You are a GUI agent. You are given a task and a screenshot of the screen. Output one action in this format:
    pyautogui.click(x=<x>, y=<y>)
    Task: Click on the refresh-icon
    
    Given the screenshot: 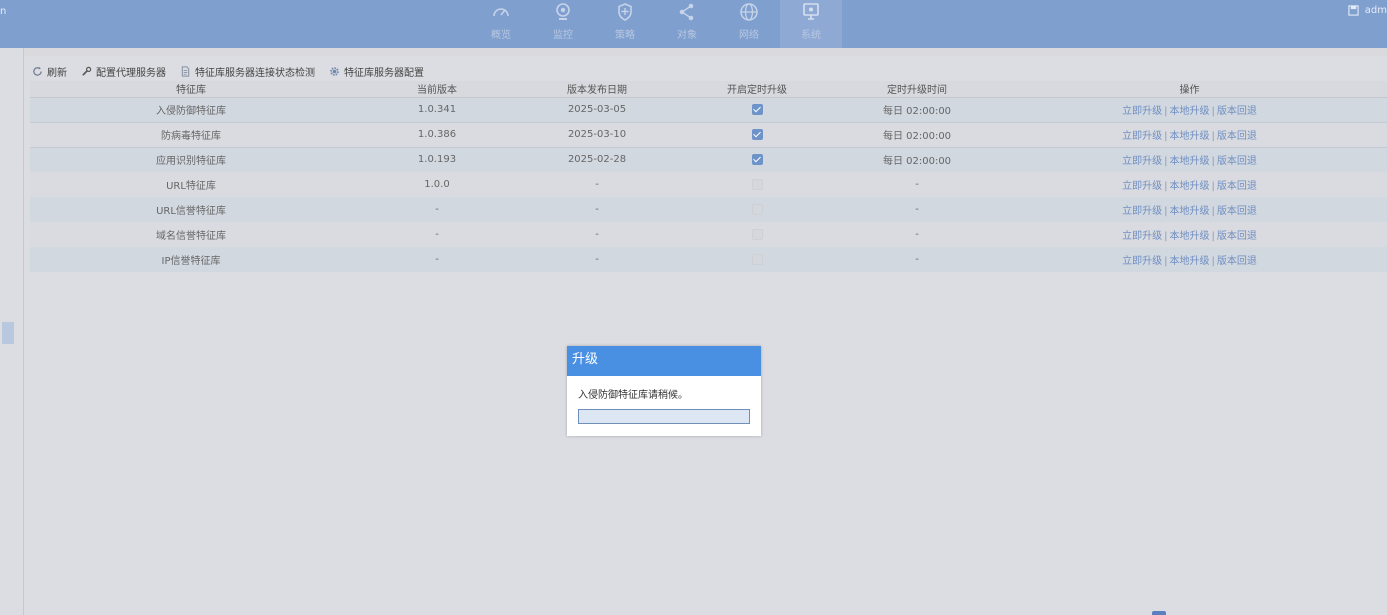 What is the action you would take?
    pyautogui.click(x=37, y=71)
    